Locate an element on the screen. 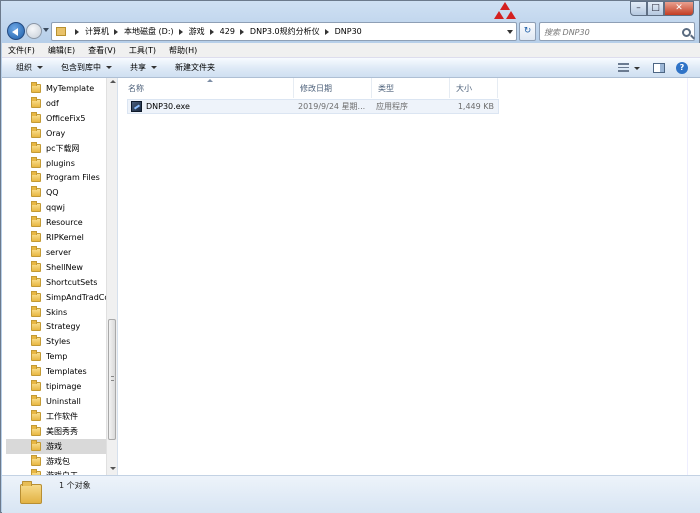 The width and height of the screenshot is (700, 513). file-list-scrollbar is located at coordinates (692, 276).